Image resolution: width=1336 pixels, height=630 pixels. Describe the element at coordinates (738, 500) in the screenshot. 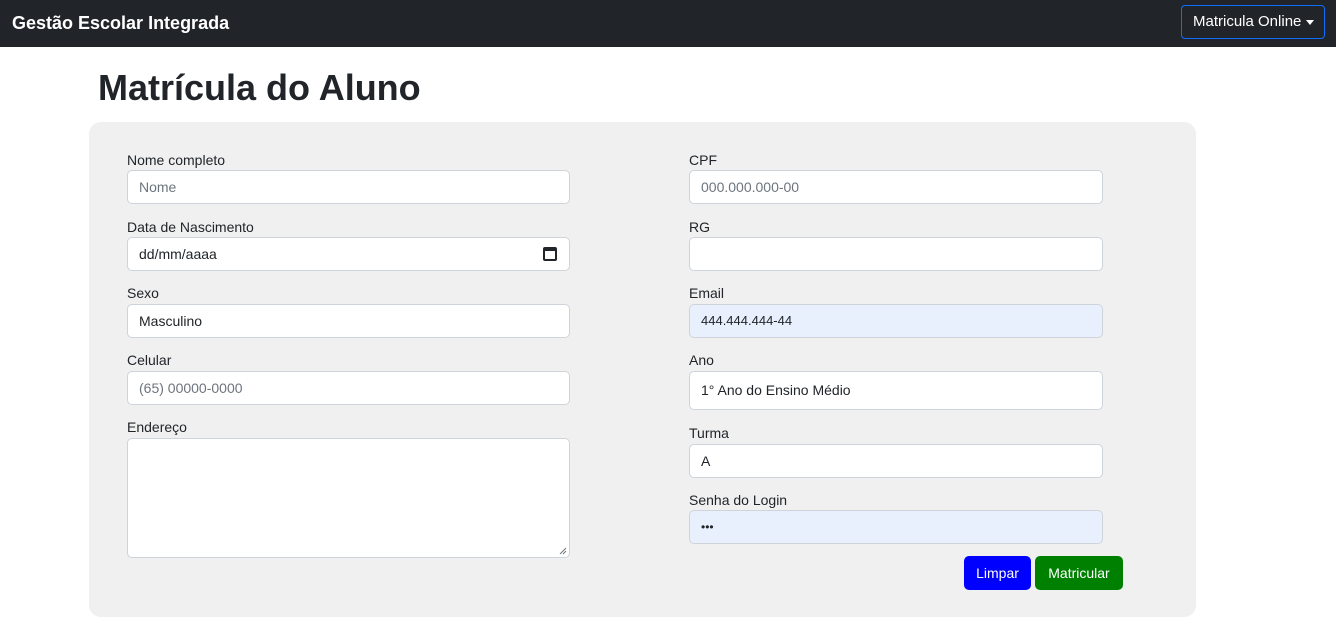

I see `senha-label: Senha do Login` at that location.